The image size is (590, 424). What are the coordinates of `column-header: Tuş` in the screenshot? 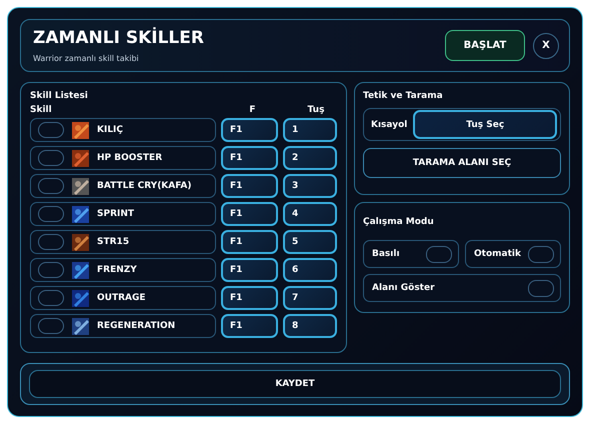 It's located at (316, 110).